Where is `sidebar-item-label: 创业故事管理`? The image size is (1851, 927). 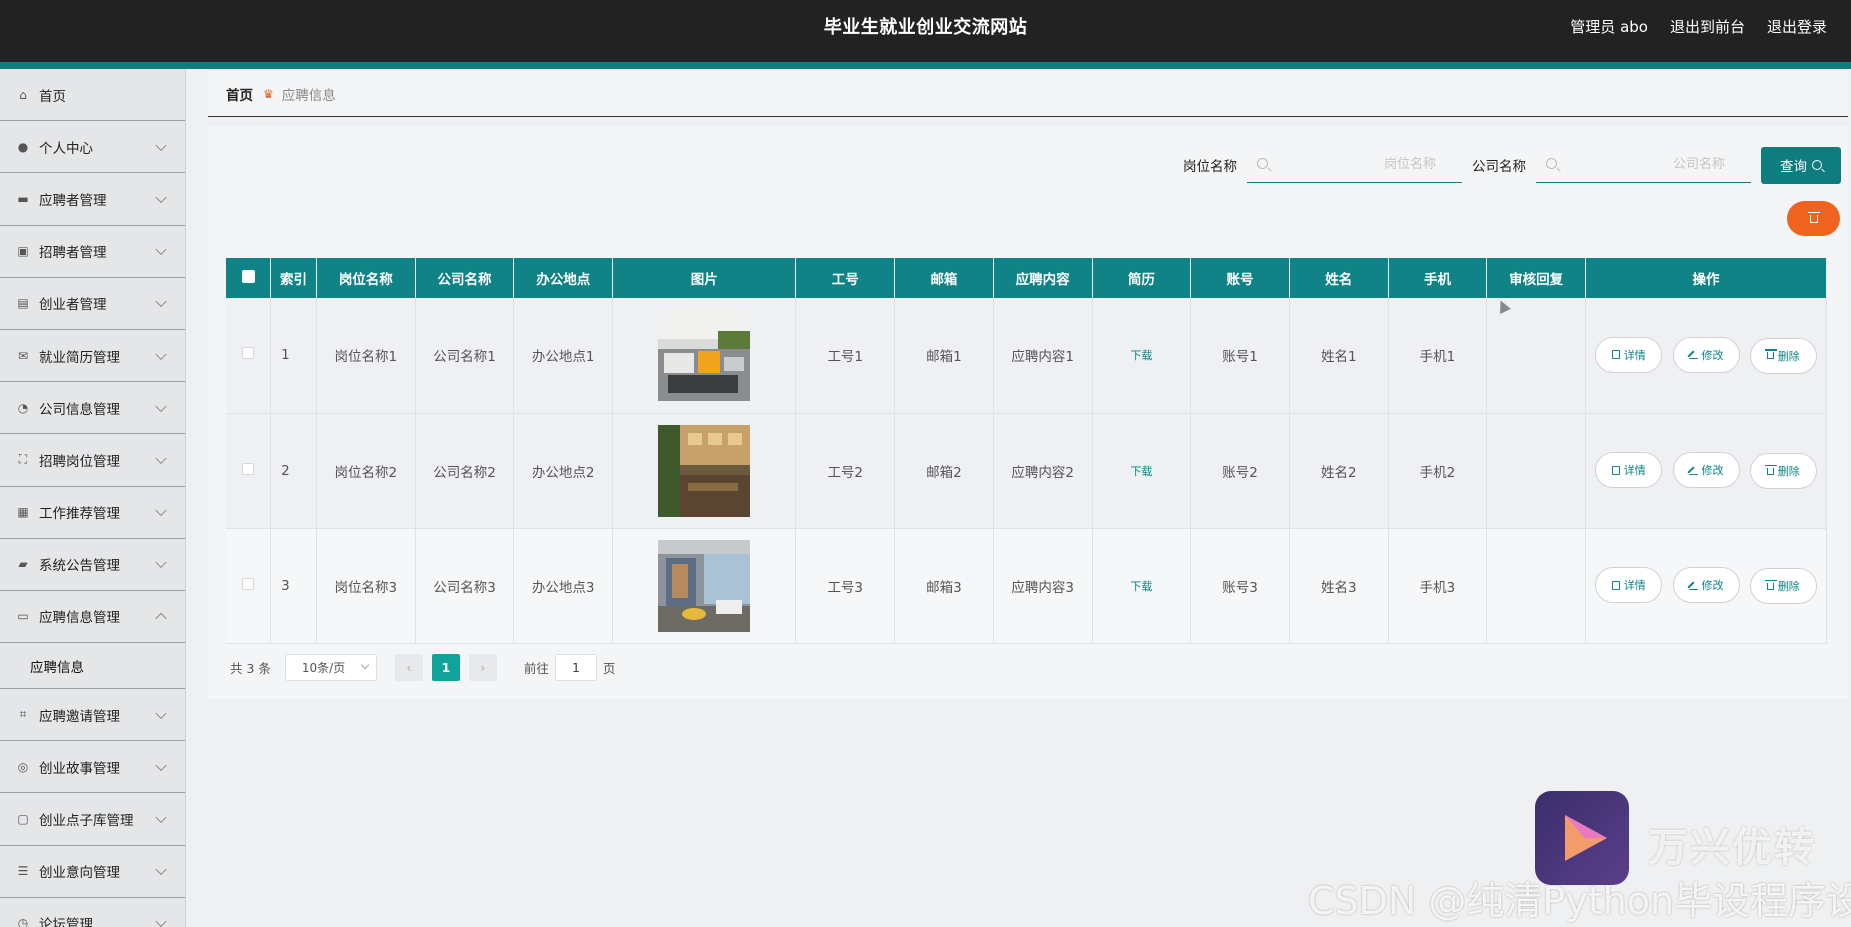
sidebar-item-label: 创业故事管理 is located at coordinates (79, 768).